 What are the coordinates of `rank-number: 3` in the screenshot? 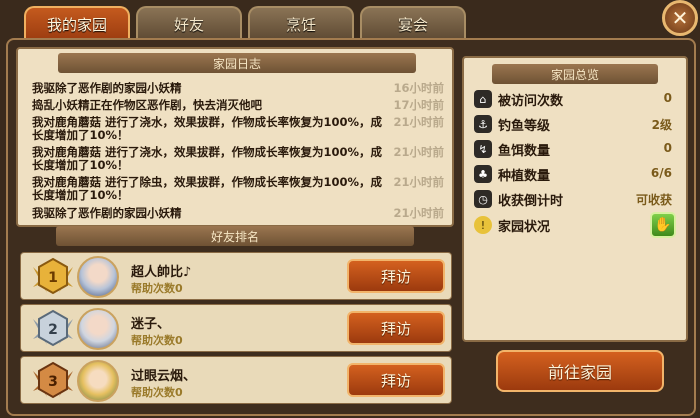 It's located at (53, 382).